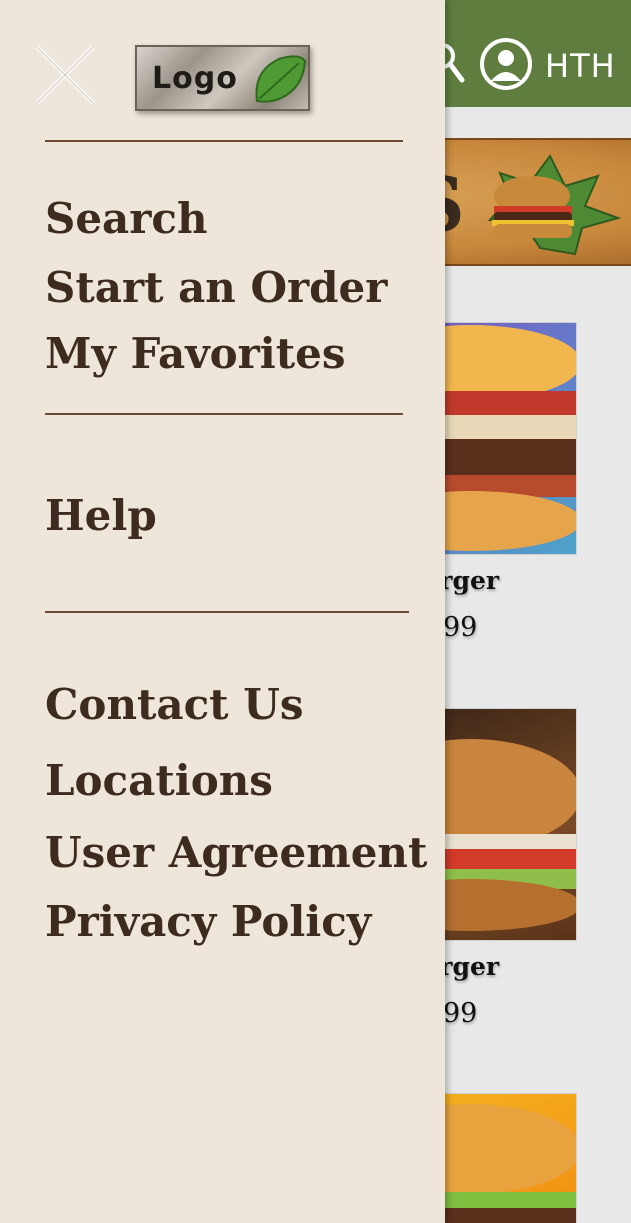  I want to click on menu-my-favorites: My Favorites, so click(195, 354).